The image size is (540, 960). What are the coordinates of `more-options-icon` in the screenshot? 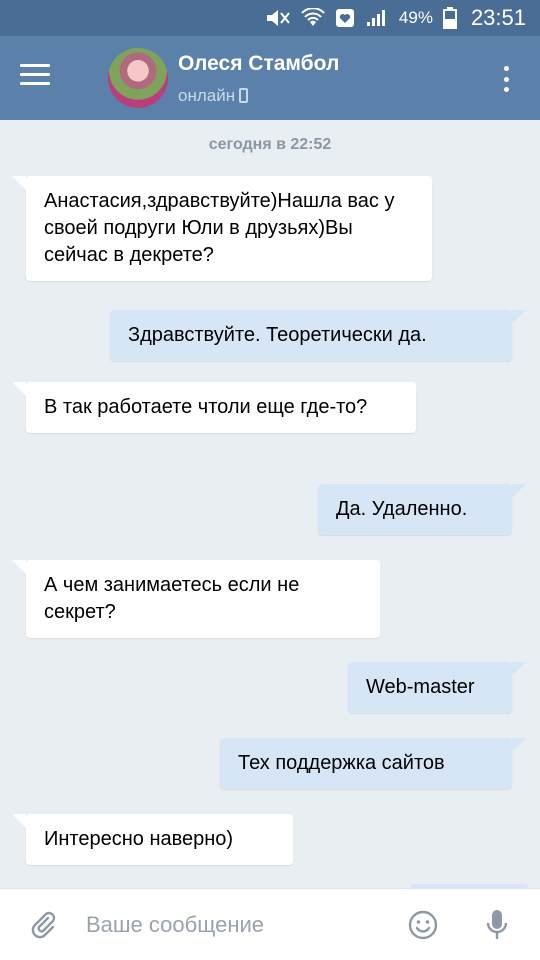 It's located at (507, 79).